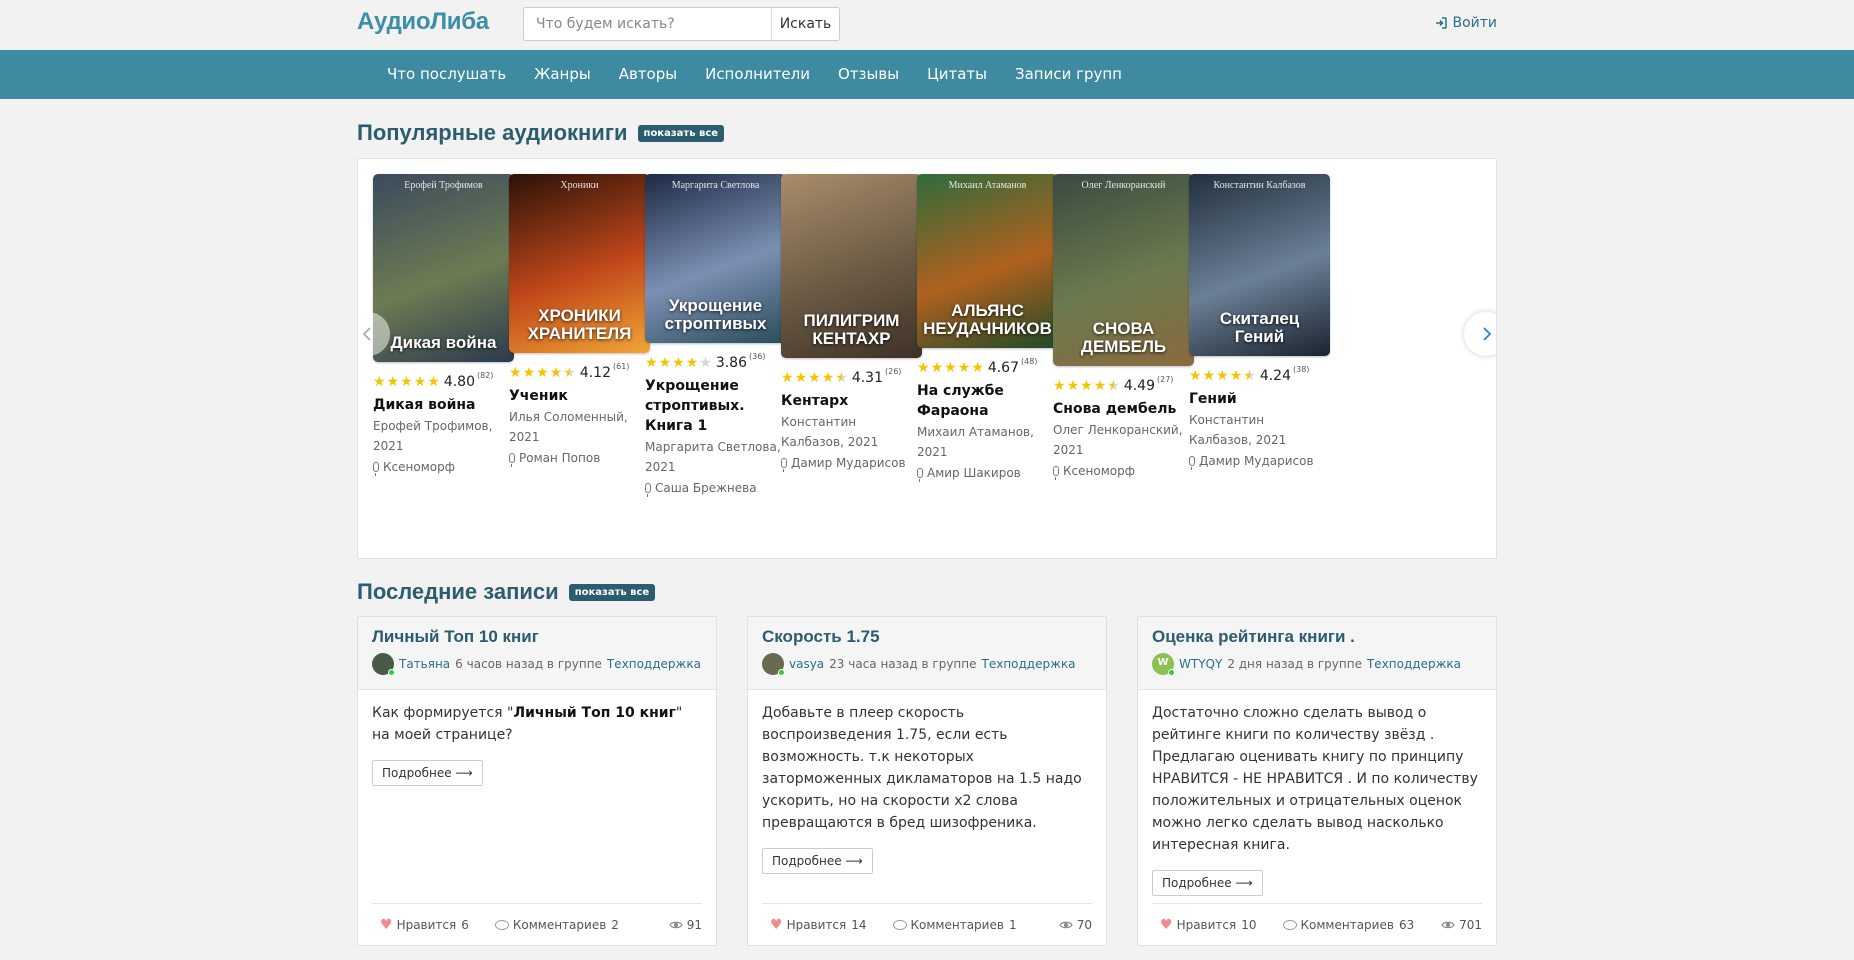 This screenshot has width=1854, height=960. Describe the element at coordinates (868, 74) in the screenshot. I see `nav-item-reviews: Отзывы` at that location.